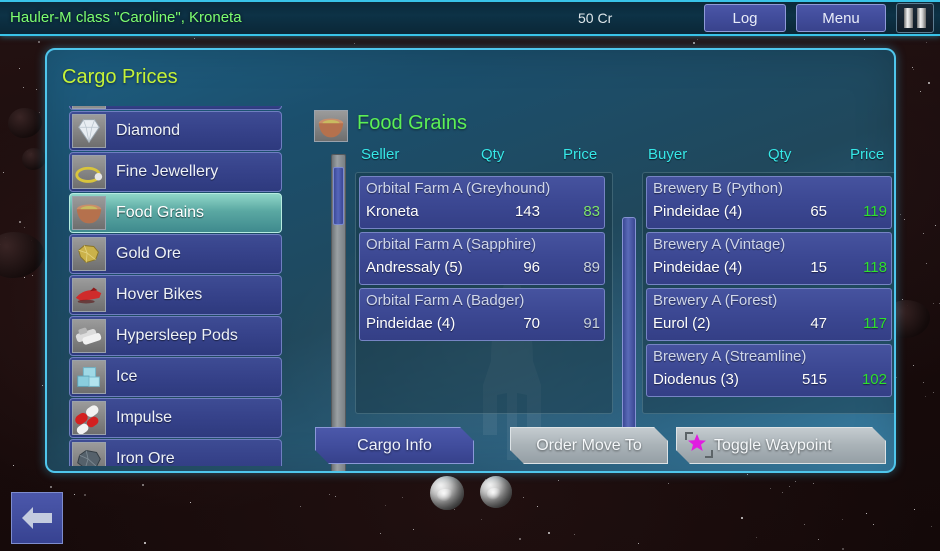 The height and width of the screenshot is (551, 940). What do you see at coordinates (493, 154) in the screenshot?
I see `seller-col-qty: Qty` at bounding box center [493, 154].